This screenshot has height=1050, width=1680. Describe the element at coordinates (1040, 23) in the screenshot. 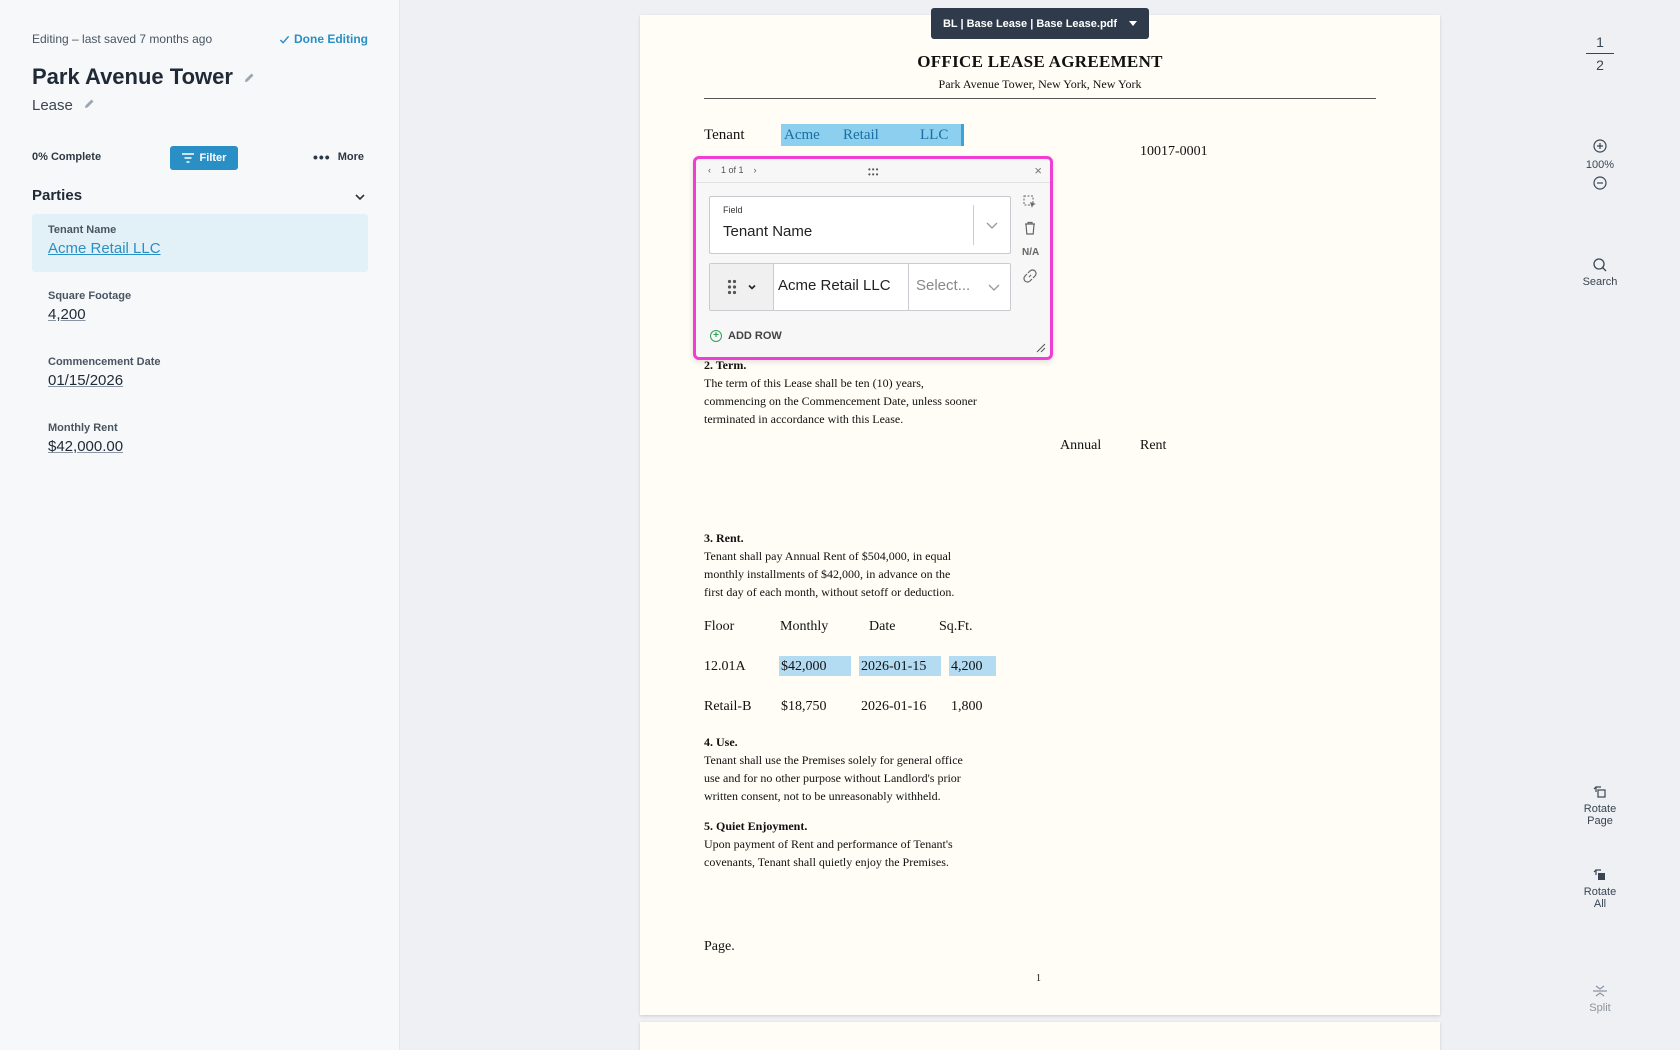

I see `document-selector: BL | Base Lease | Base Lease.pdf` at that location.